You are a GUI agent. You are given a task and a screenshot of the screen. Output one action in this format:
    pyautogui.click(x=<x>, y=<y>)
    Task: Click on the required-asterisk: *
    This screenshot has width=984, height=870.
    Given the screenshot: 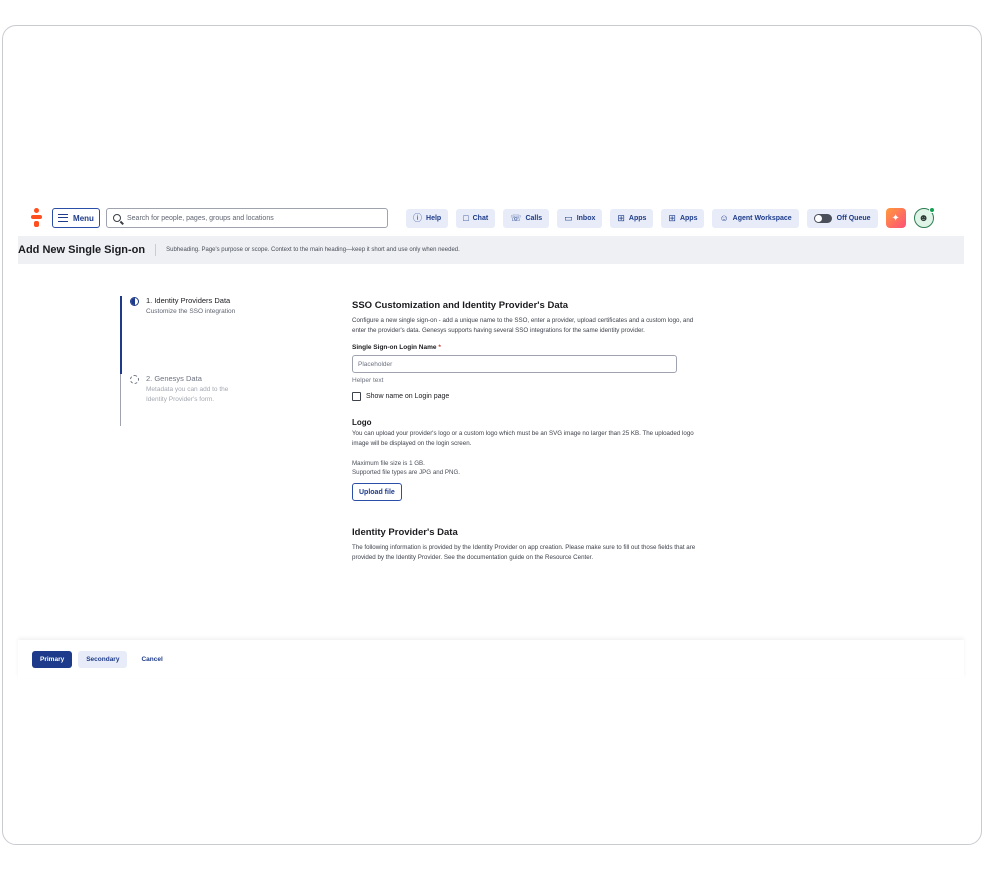 What is the action you would take?
    pyautogui.click(x=439, y=347)
    